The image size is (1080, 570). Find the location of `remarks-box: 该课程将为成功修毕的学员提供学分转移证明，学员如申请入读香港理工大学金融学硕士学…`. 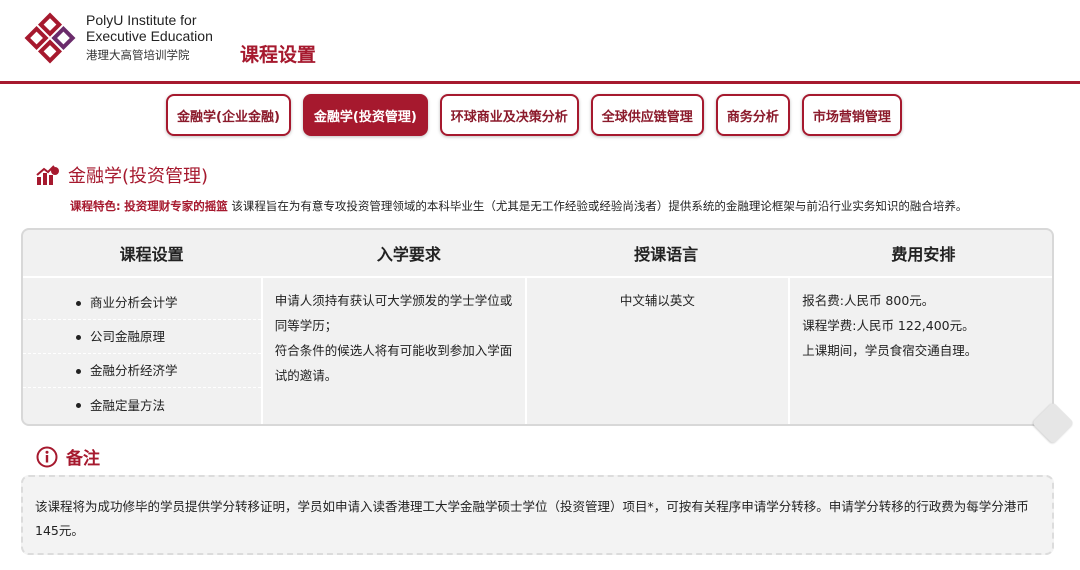

remarks-box: 该课程将为成功修毕的学员提供学分转移证明，学员如申请入读香港理工大学金融学硕士学… is located at coordinates (537, 515).